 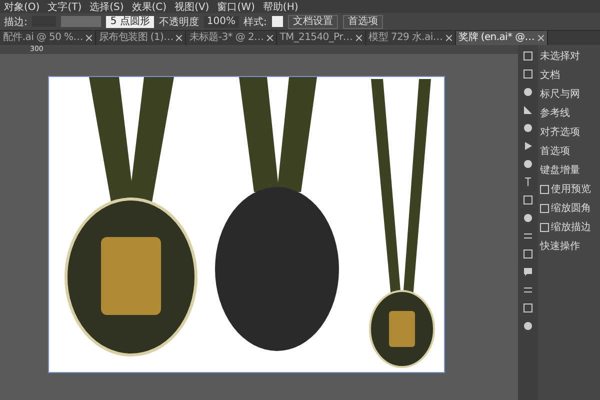 I want to click on section-heading: 首选项, so click(x=555, y=151).